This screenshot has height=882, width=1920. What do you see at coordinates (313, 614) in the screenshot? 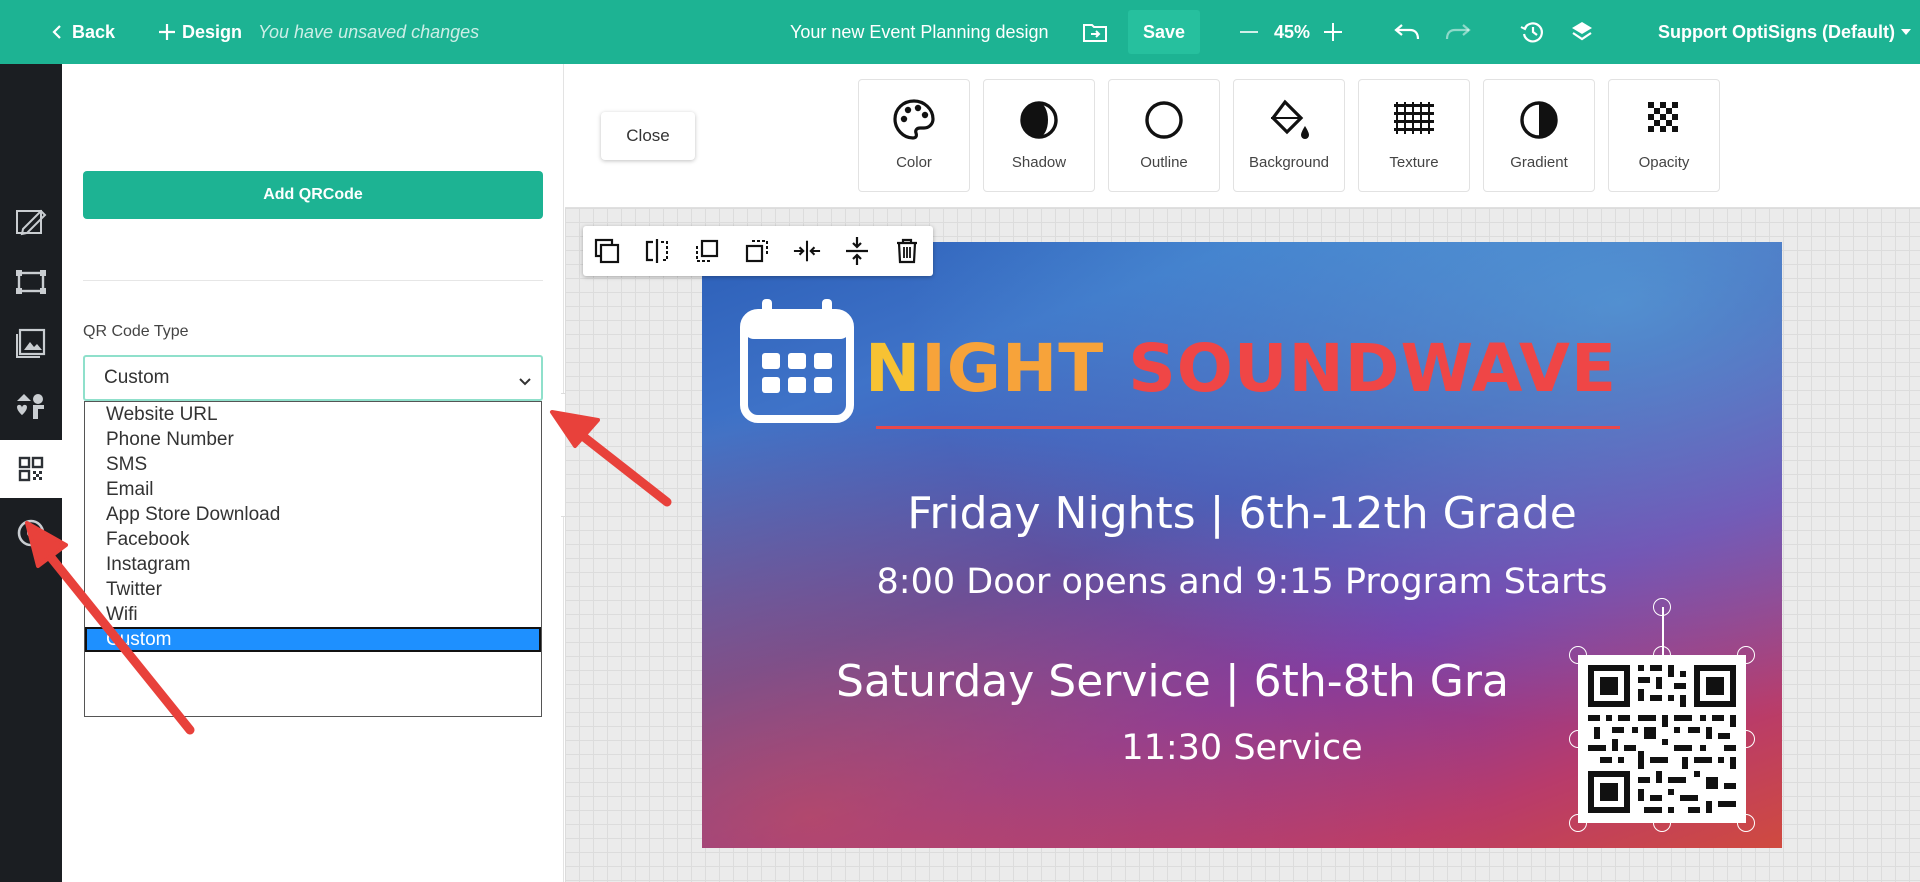
I see `option-wifi: Wifi` at bounding box center [313, 614].